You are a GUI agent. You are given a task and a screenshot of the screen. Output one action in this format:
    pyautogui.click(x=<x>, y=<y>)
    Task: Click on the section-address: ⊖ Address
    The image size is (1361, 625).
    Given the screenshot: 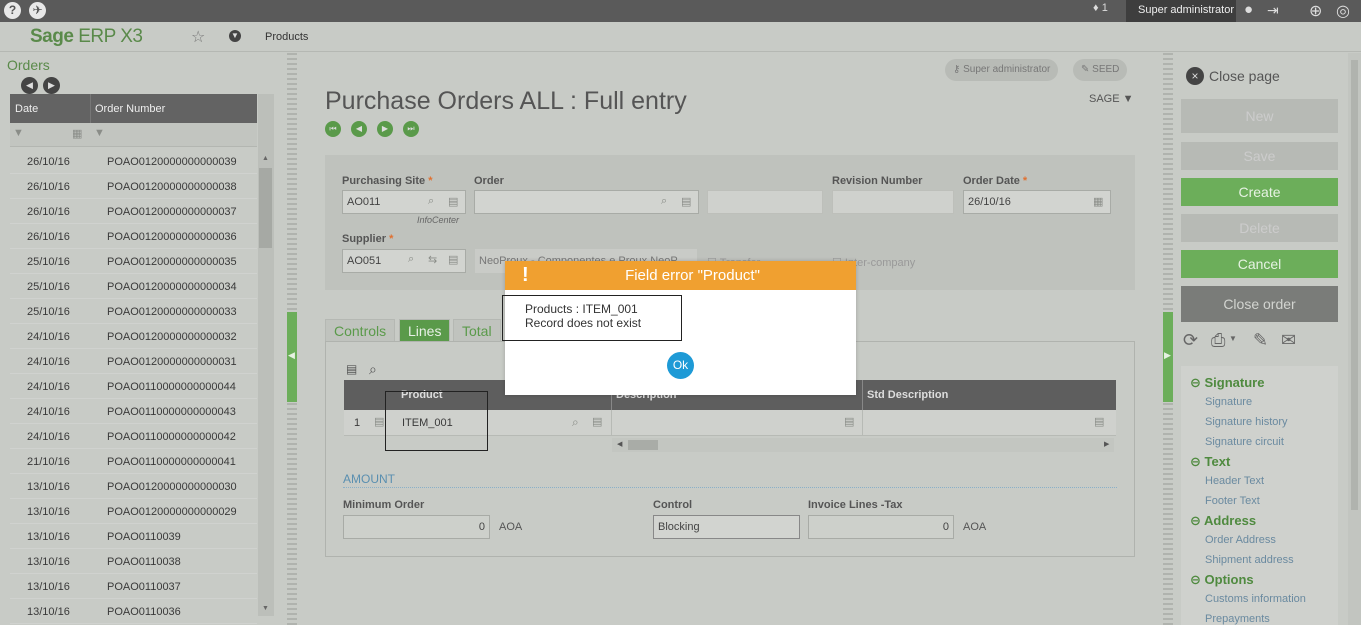 What is the action you would take?
    pyautogui.click(x=1223, y=521)
    